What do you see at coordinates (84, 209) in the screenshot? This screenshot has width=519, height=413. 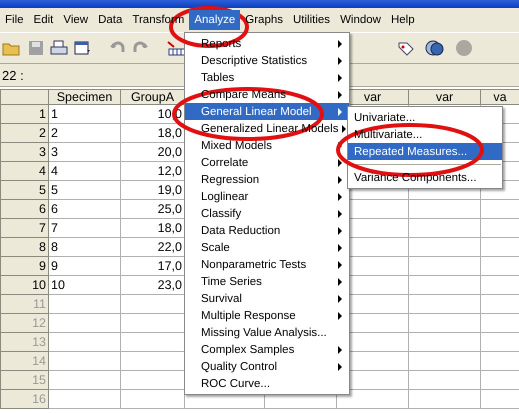 I see `table-cell: 6` at bounding box center [84, 209].